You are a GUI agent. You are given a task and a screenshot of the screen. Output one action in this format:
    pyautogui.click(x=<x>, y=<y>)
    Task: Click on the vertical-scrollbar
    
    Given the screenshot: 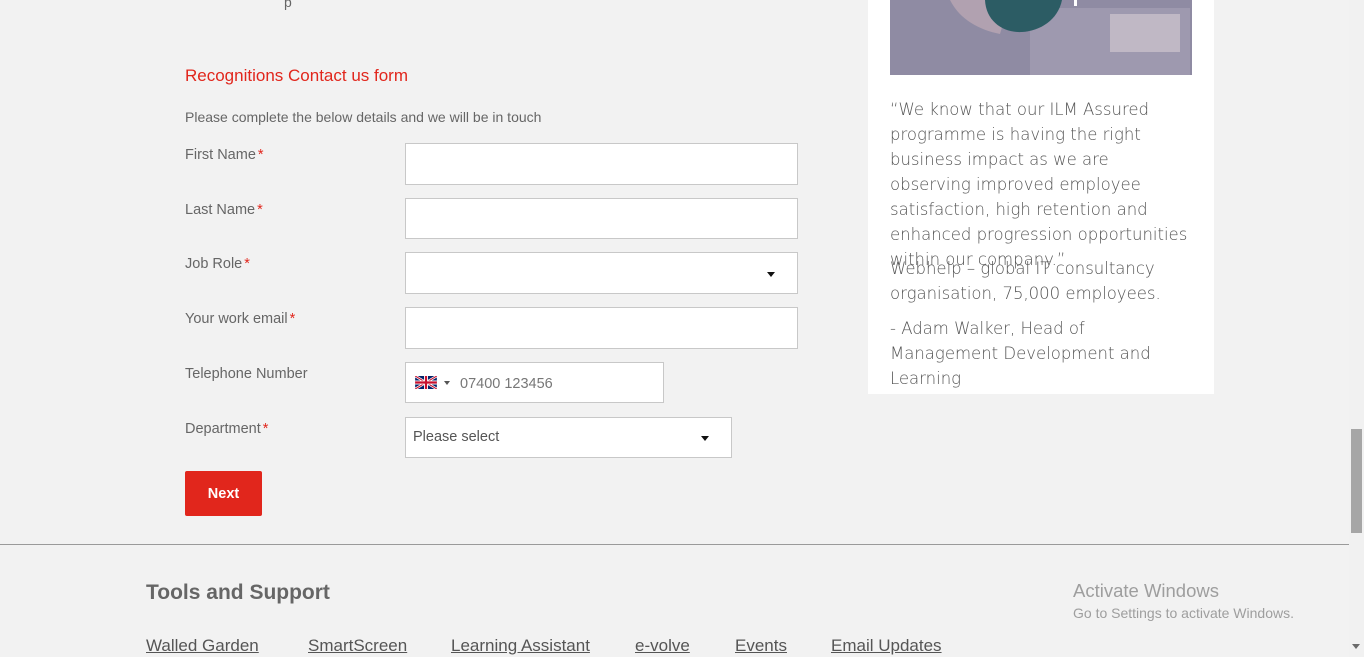 What is the action you would take?
    pyautogui.click(x=1356, y=328)
    